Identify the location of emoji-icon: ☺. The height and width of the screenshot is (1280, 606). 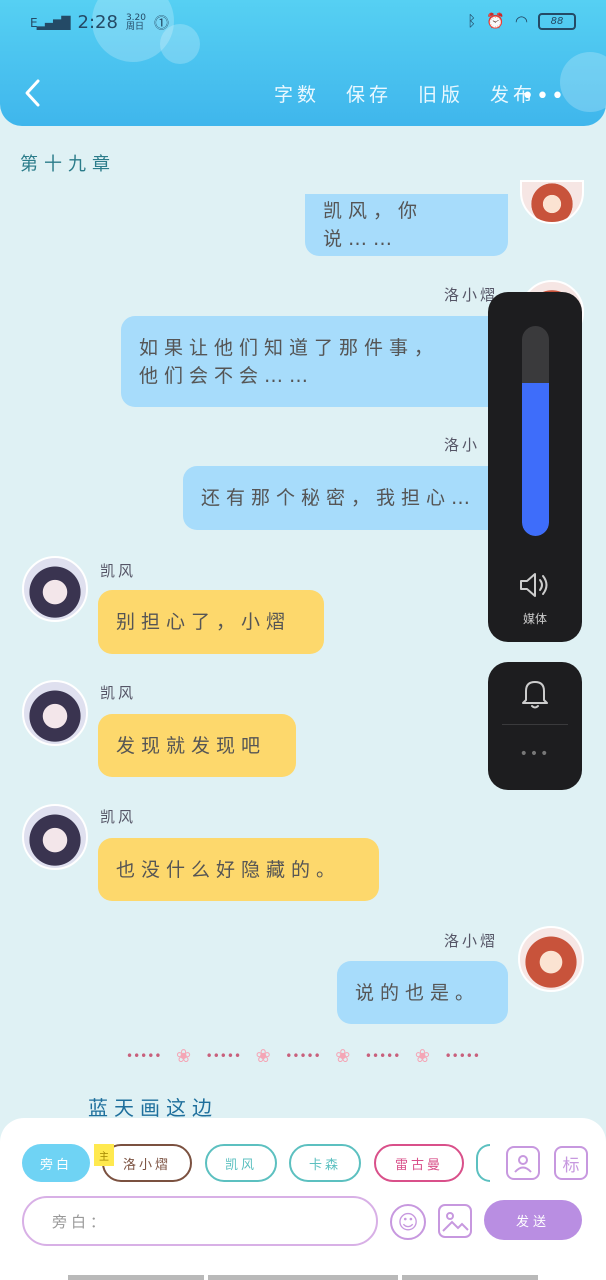
(408, 1222).